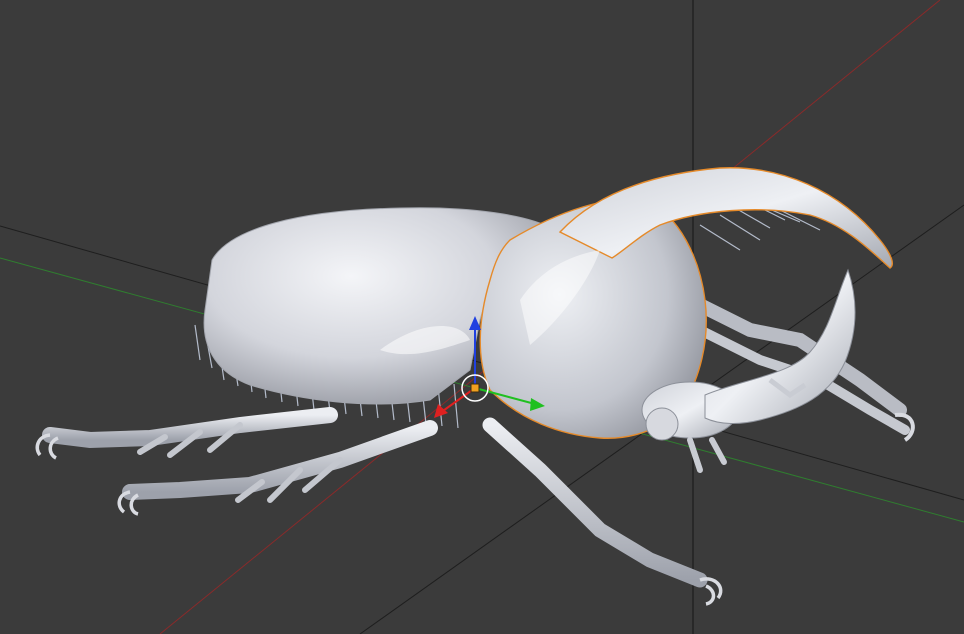 The image size is (964, 634). I want to click on gizmo-pivot, so click(475, 388).